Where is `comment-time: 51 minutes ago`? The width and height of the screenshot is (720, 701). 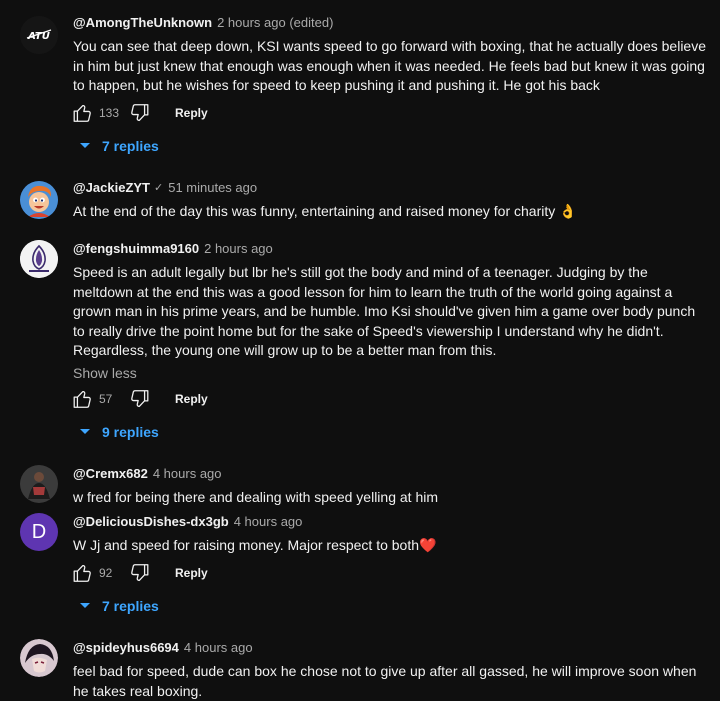 comment-time: 51 minutes ago is located at coordinates (212, 188).